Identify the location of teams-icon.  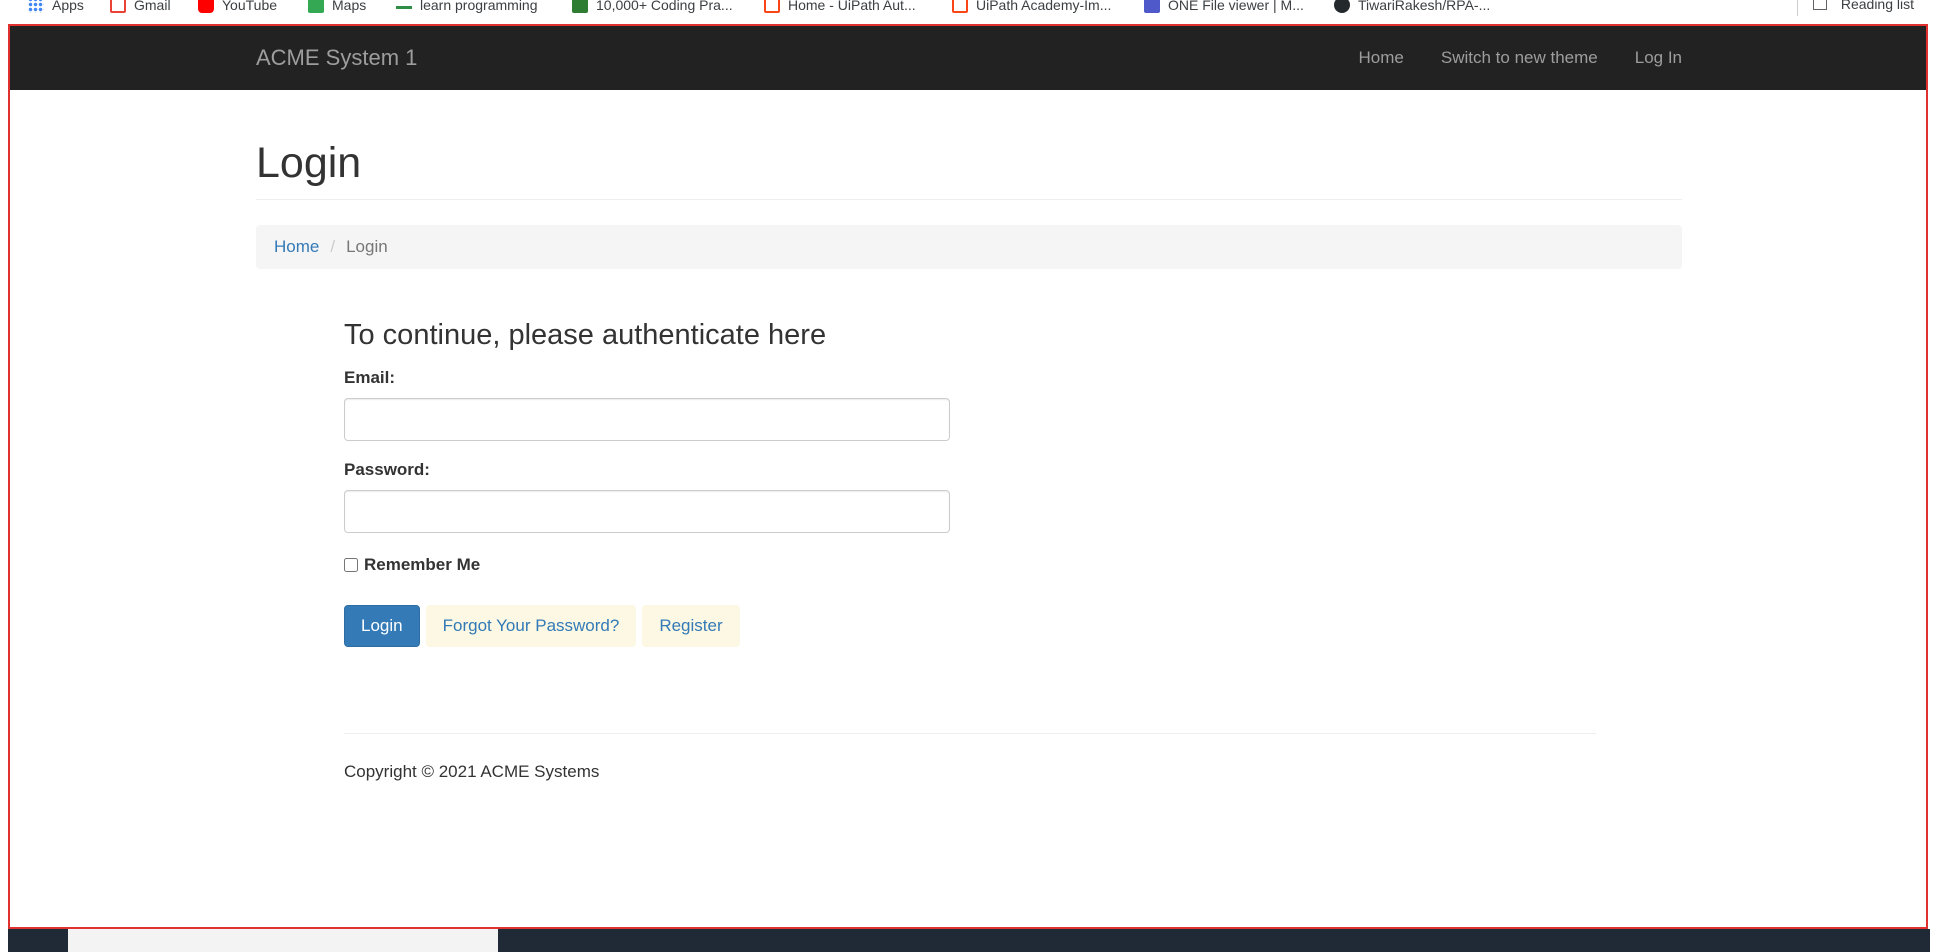
(1152, 6).